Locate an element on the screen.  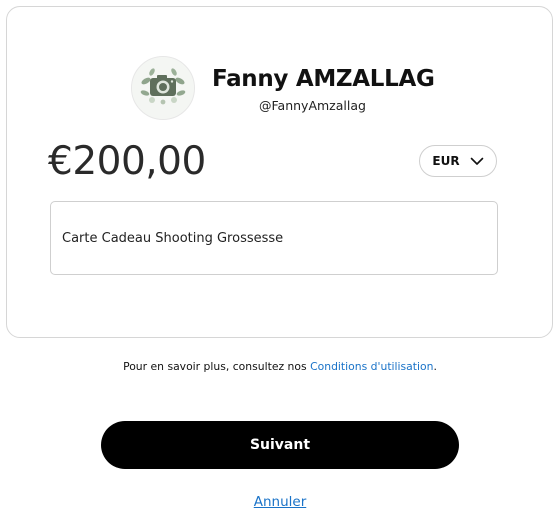
next-button: Suivant is located at coordinates (280, 445).